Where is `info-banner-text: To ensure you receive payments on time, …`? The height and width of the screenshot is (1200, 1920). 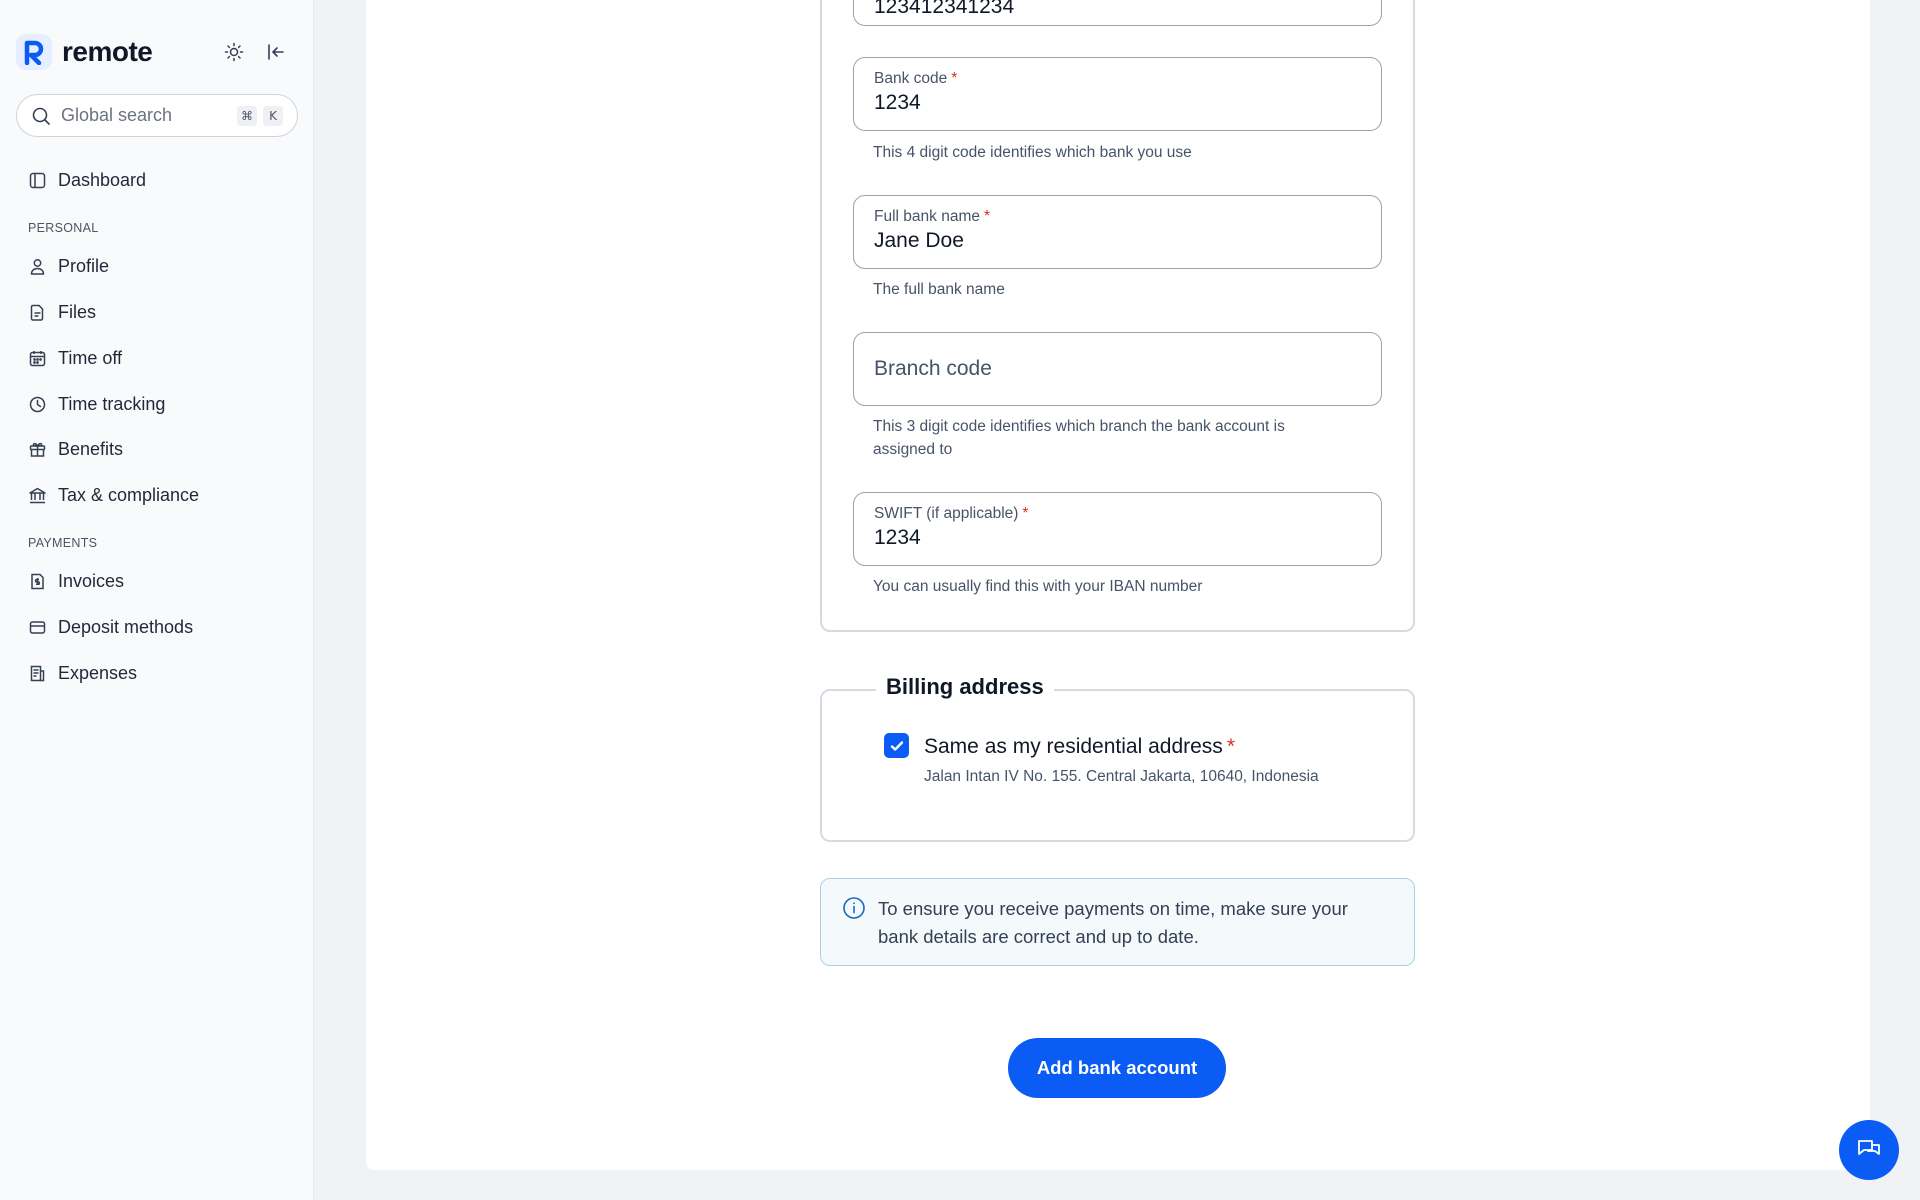 info-banner-text: To ensure you receive payments on time, … is located at coordinates (1133, 923).